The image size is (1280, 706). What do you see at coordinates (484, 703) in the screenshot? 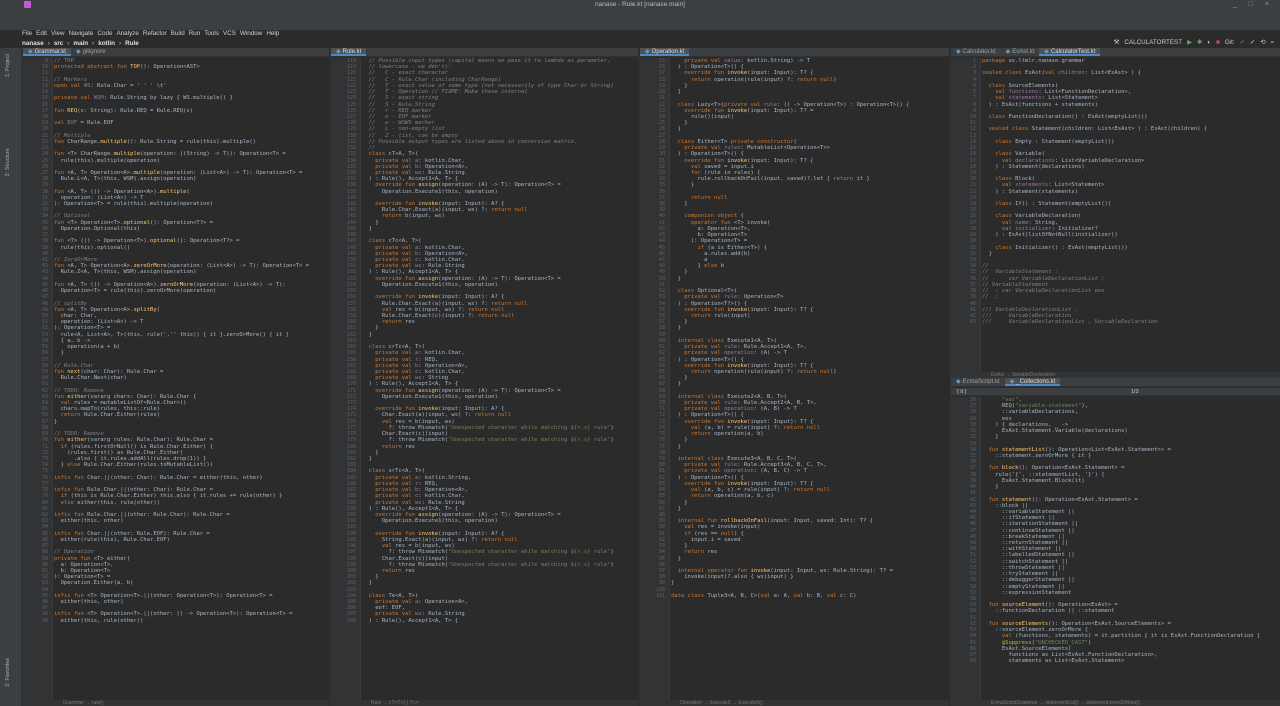
I see `breadcrumb-status: Rule → cT<T>(.) T<>` at bounding box center [484, 703].